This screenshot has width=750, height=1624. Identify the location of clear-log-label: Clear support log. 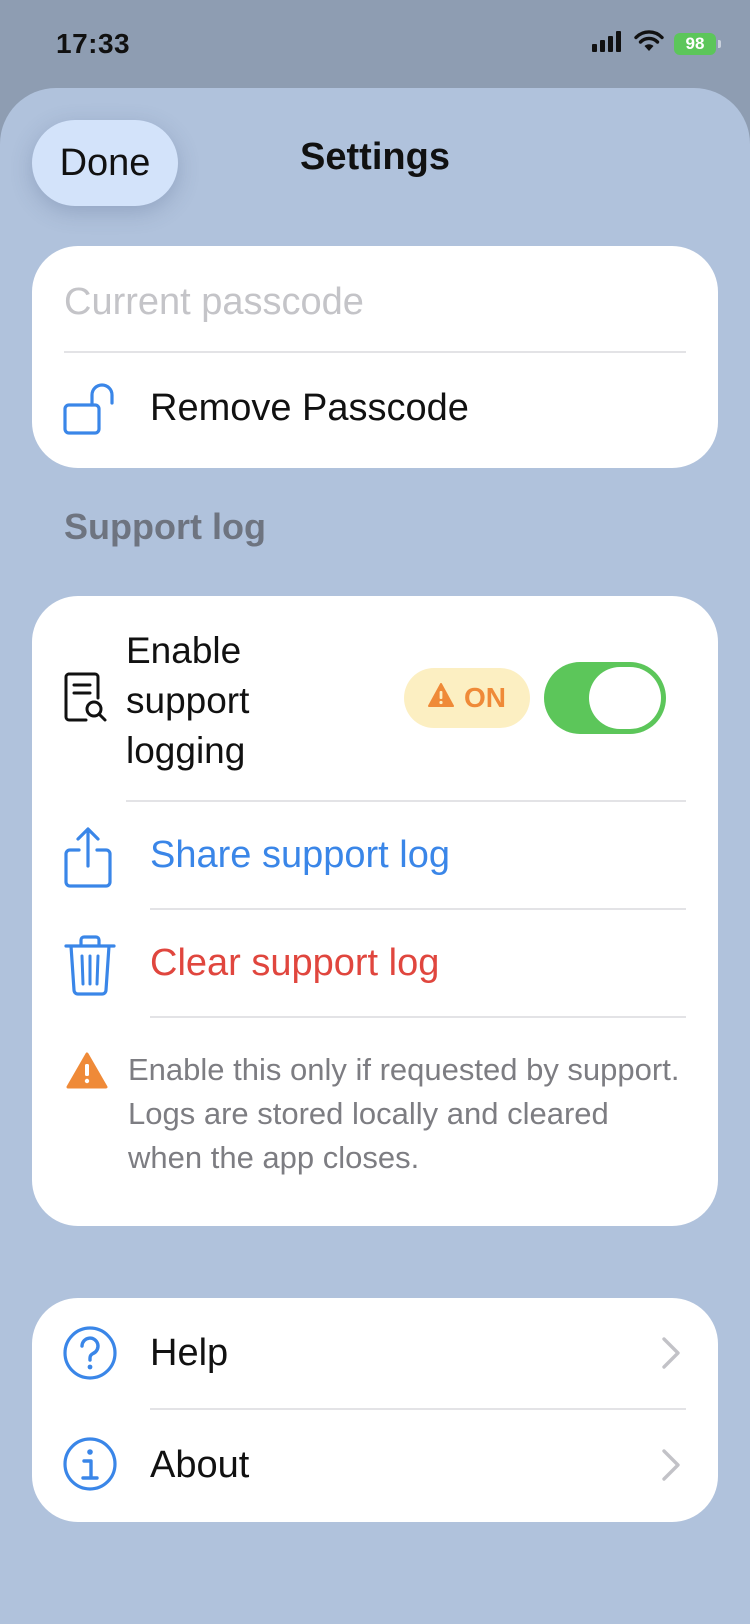
(295, 963).